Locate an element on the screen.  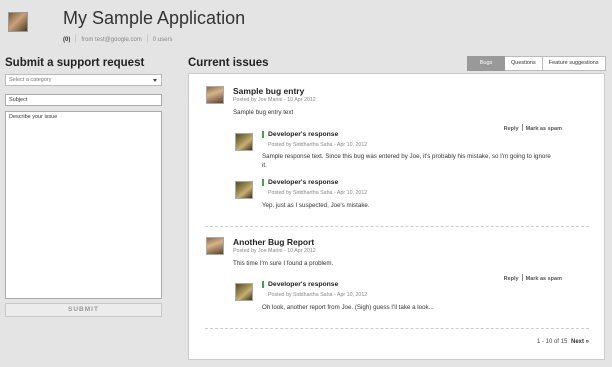
app-title: My Sample Application is located at coordinates (154, 18).